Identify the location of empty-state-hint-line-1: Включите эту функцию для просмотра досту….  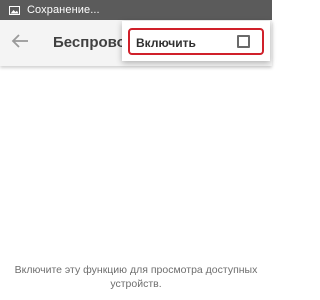
(136, 270).